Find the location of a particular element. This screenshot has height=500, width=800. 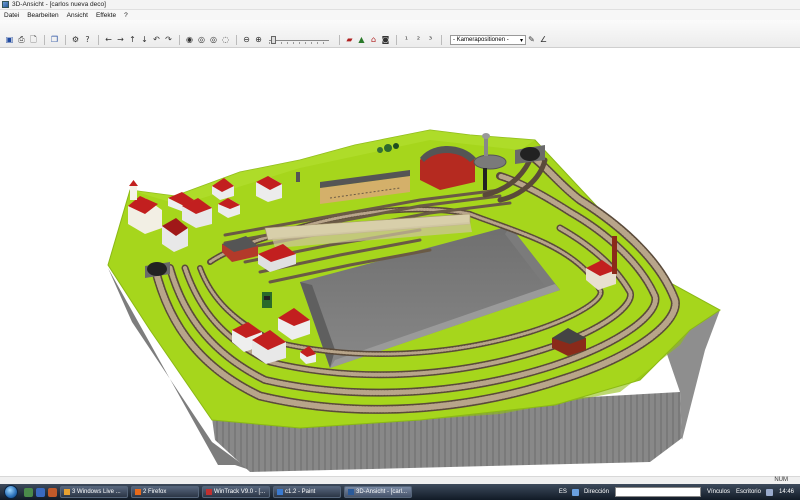

print-icon: ⎙ is located at coordinates (21, 40).